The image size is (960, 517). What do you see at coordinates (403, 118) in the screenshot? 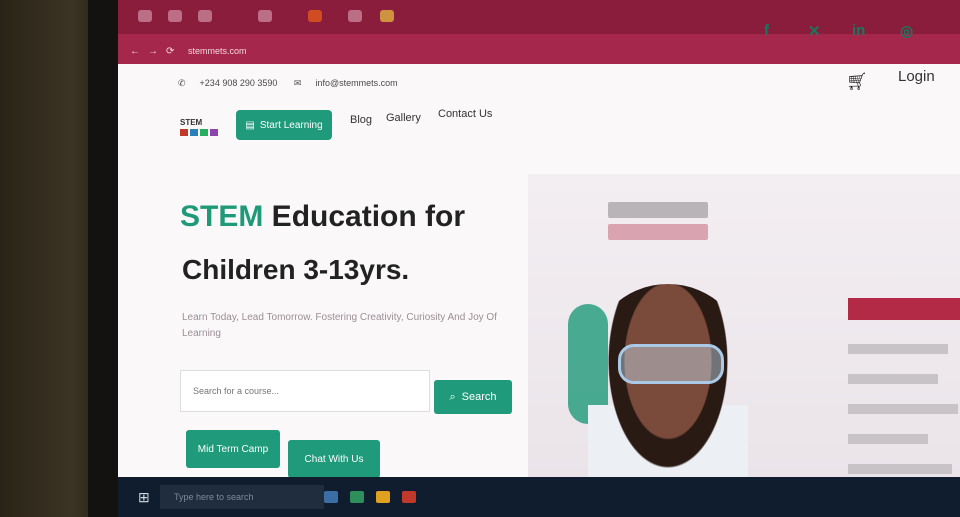
I see `nav-gallery: Gallery` at bounding box center [403, 118].